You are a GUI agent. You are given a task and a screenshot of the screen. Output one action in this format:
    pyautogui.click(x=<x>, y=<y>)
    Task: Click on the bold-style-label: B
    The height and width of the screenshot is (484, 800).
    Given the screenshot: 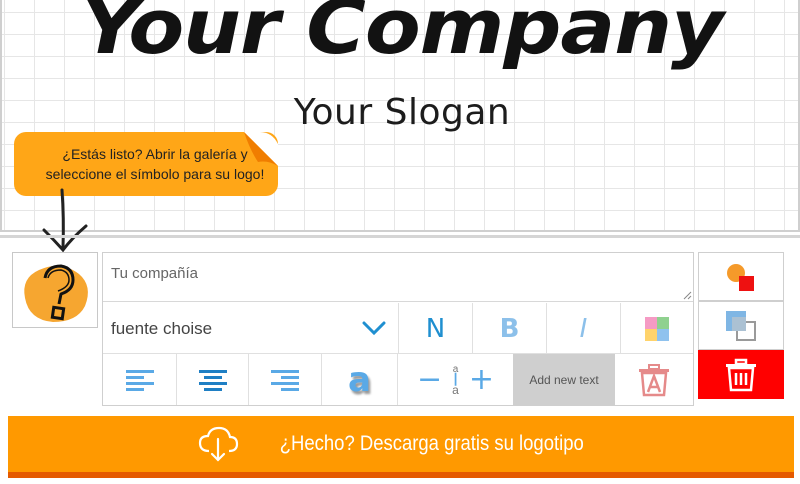 What is the action you would take?
    pyautogui.click(x=509, y=328)
    